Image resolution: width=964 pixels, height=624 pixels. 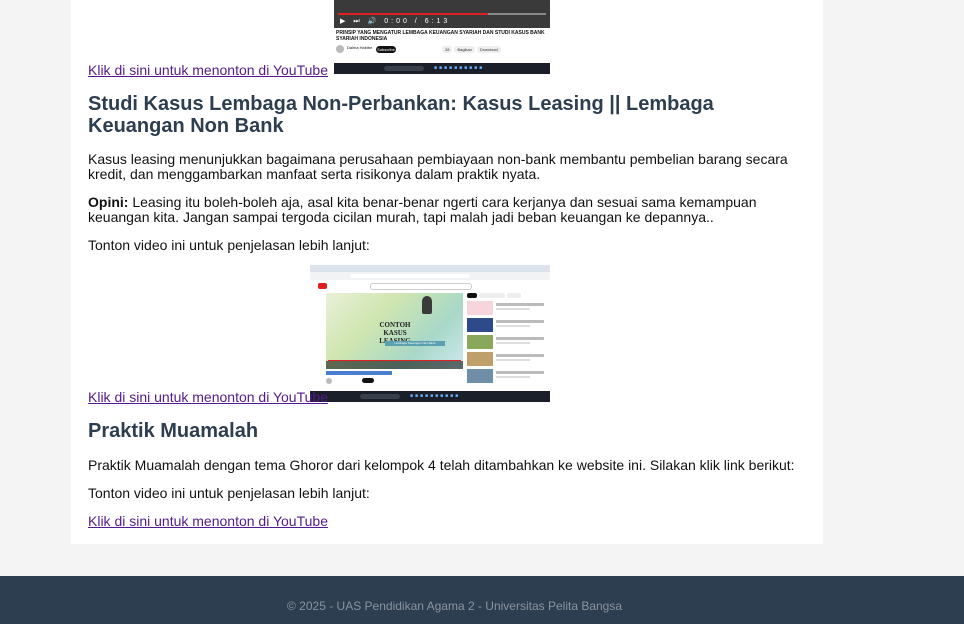 What do you see at coordinates (427, 305) in the screenshot?
I see `presenter-image` at bounding box center [427, 305].